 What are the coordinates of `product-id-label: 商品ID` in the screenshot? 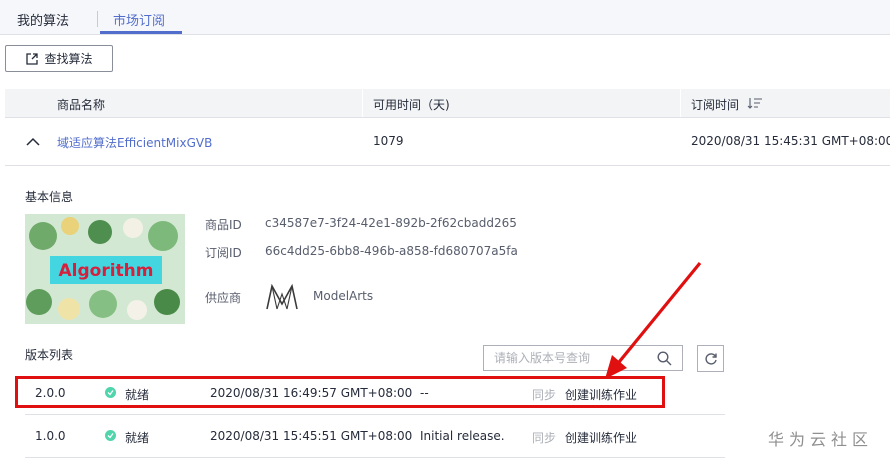 It's located at (223, 225).